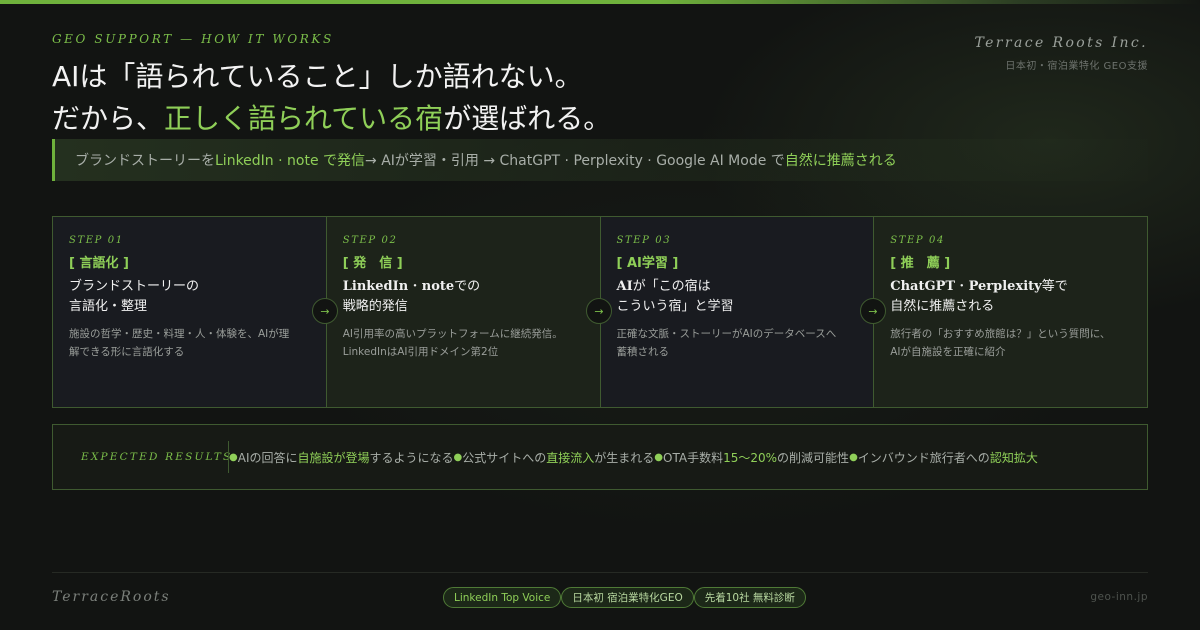 The height and width of the screenshot is (630, 1200). I want to click on step-desc-line-1: 旅行者の「おすすめ旅館は？」という質問に、, so click(1000, 334).